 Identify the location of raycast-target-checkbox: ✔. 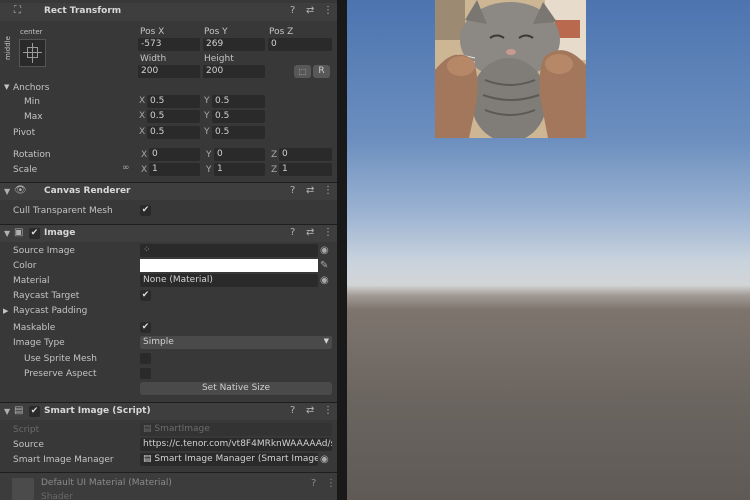
(145, 295).